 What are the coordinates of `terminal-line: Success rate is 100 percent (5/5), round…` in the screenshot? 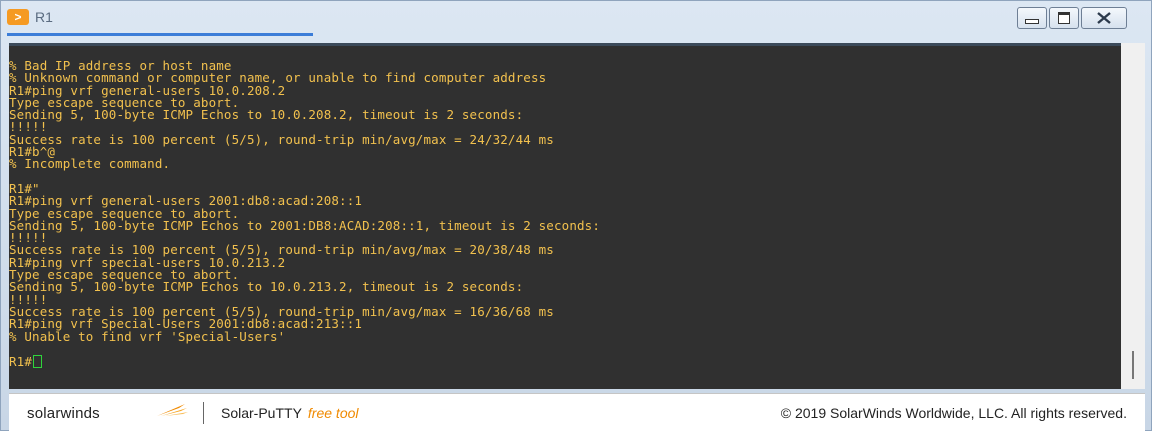 It's located at (281, 139).